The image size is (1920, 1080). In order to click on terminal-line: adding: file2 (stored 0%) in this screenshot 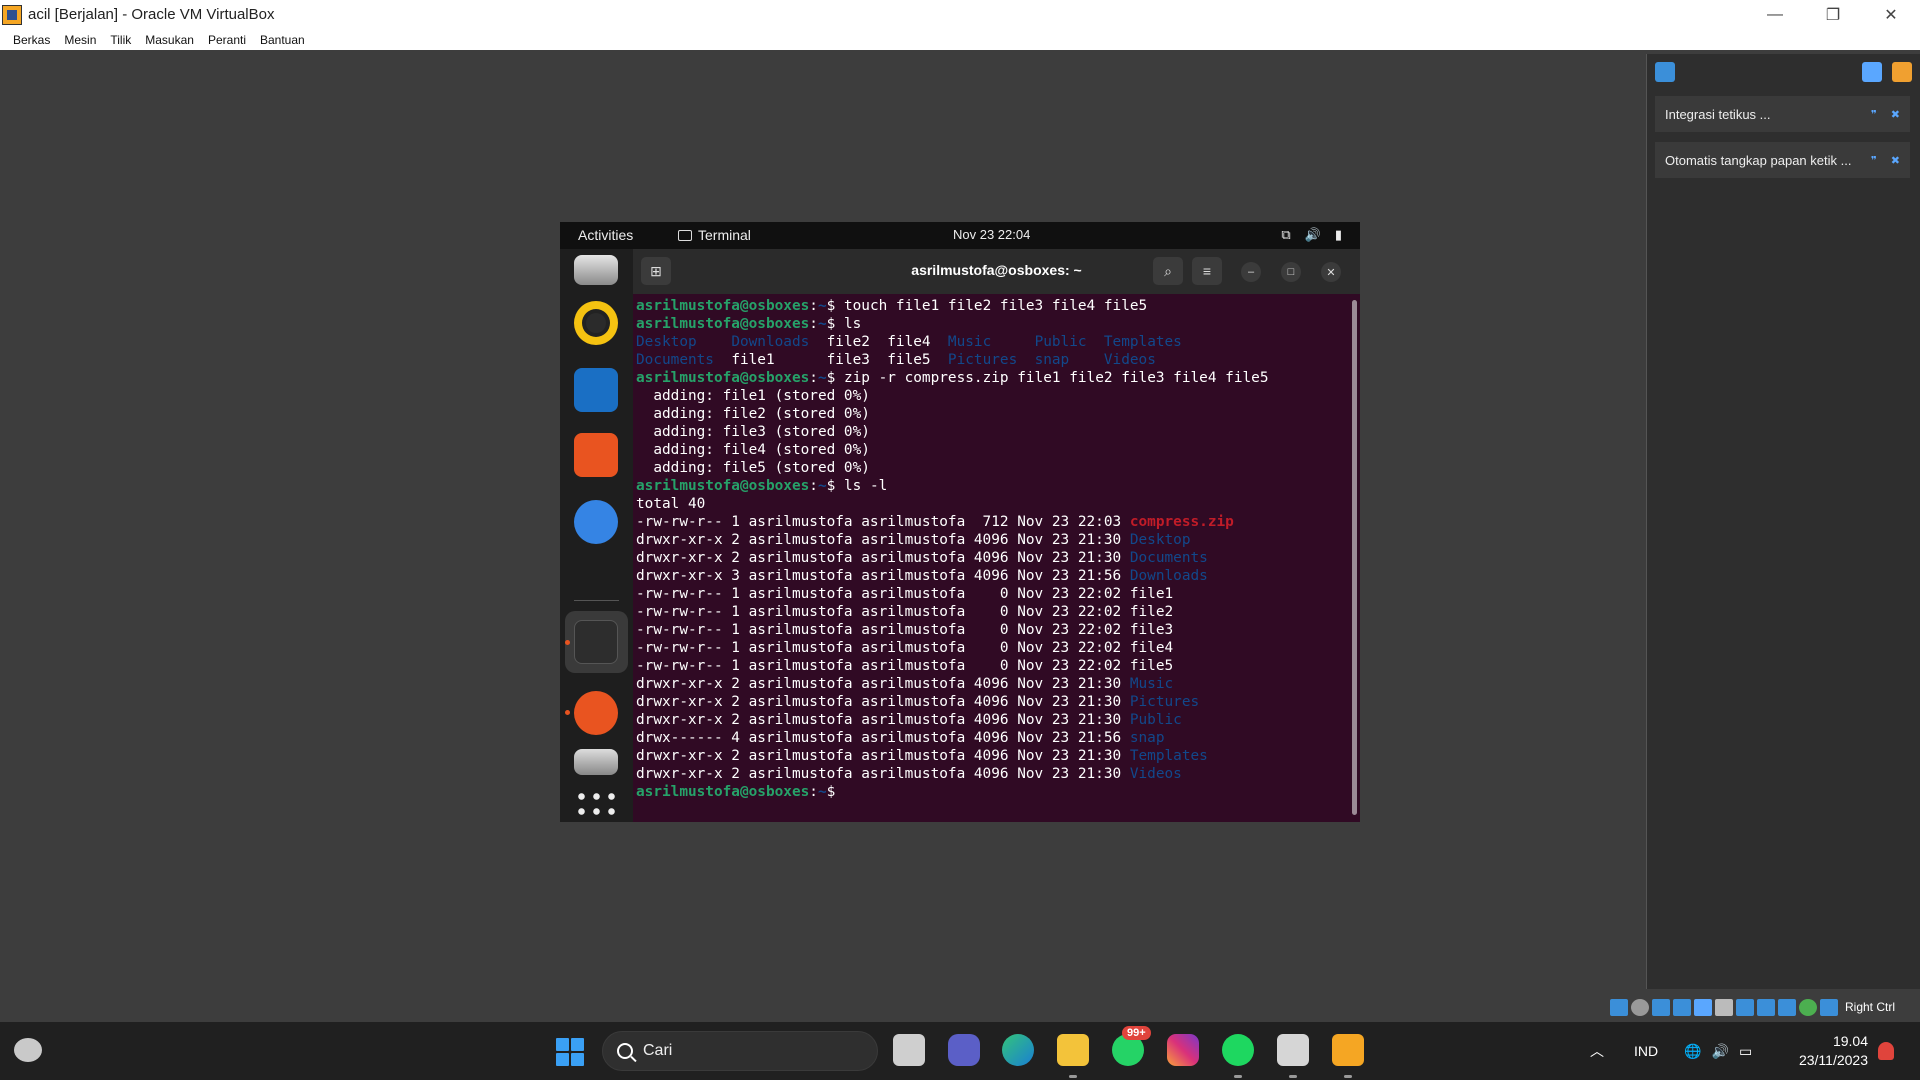, I will do `click(998, 414)`.